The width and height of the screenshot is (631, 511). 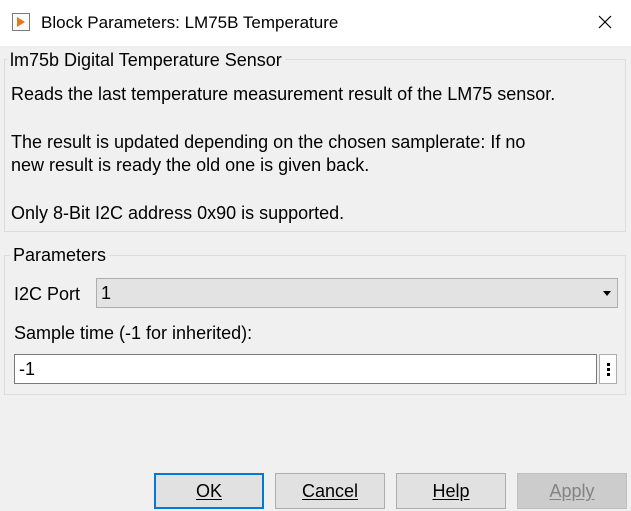 What do you see at coordinates (209, 491) in the screenshot?
I see `ok-button: OK` at bounding box center [209, 491].